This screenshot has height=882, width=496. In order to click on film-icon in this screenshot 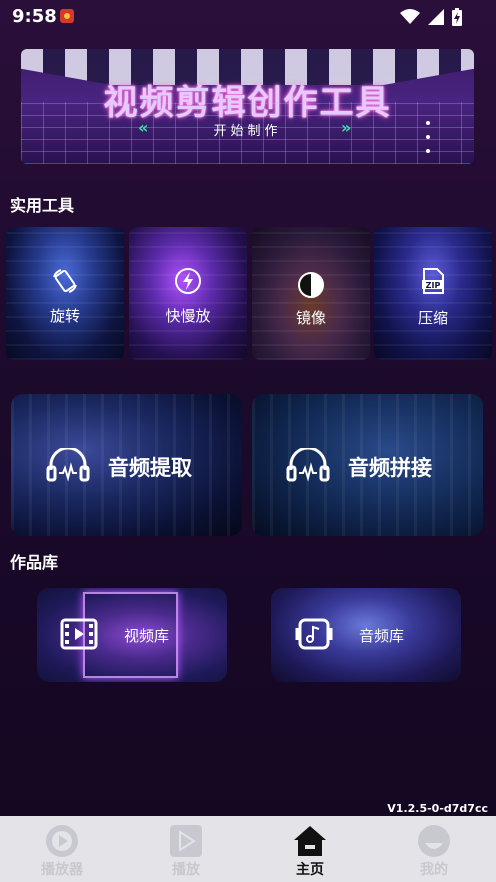, I will do `click(79, 634)`.